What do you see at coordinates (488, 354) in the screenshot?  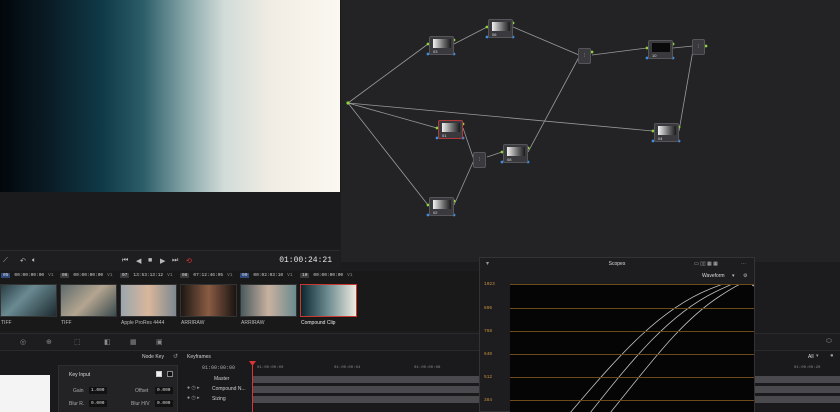 I see `scope-scale-label: 640` at bounding box center [488, 354].